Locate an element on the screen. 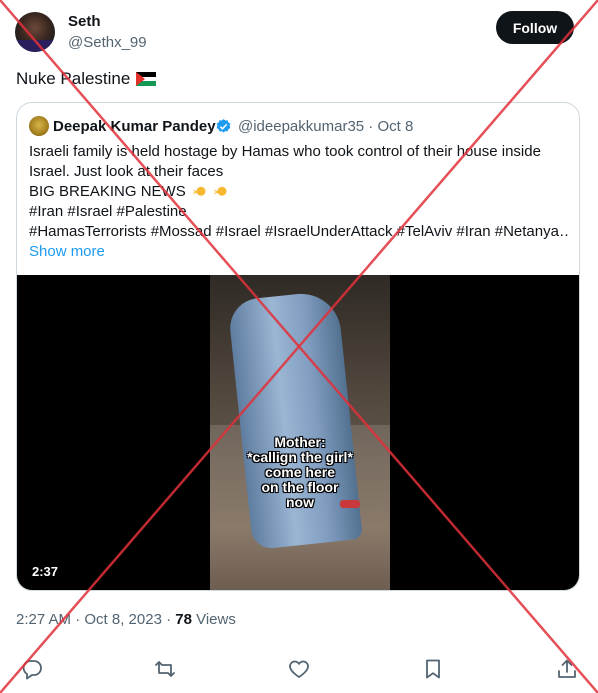 This screenshot has height=693, width=598. author-name: Seth is located at coordinates (84, 21).